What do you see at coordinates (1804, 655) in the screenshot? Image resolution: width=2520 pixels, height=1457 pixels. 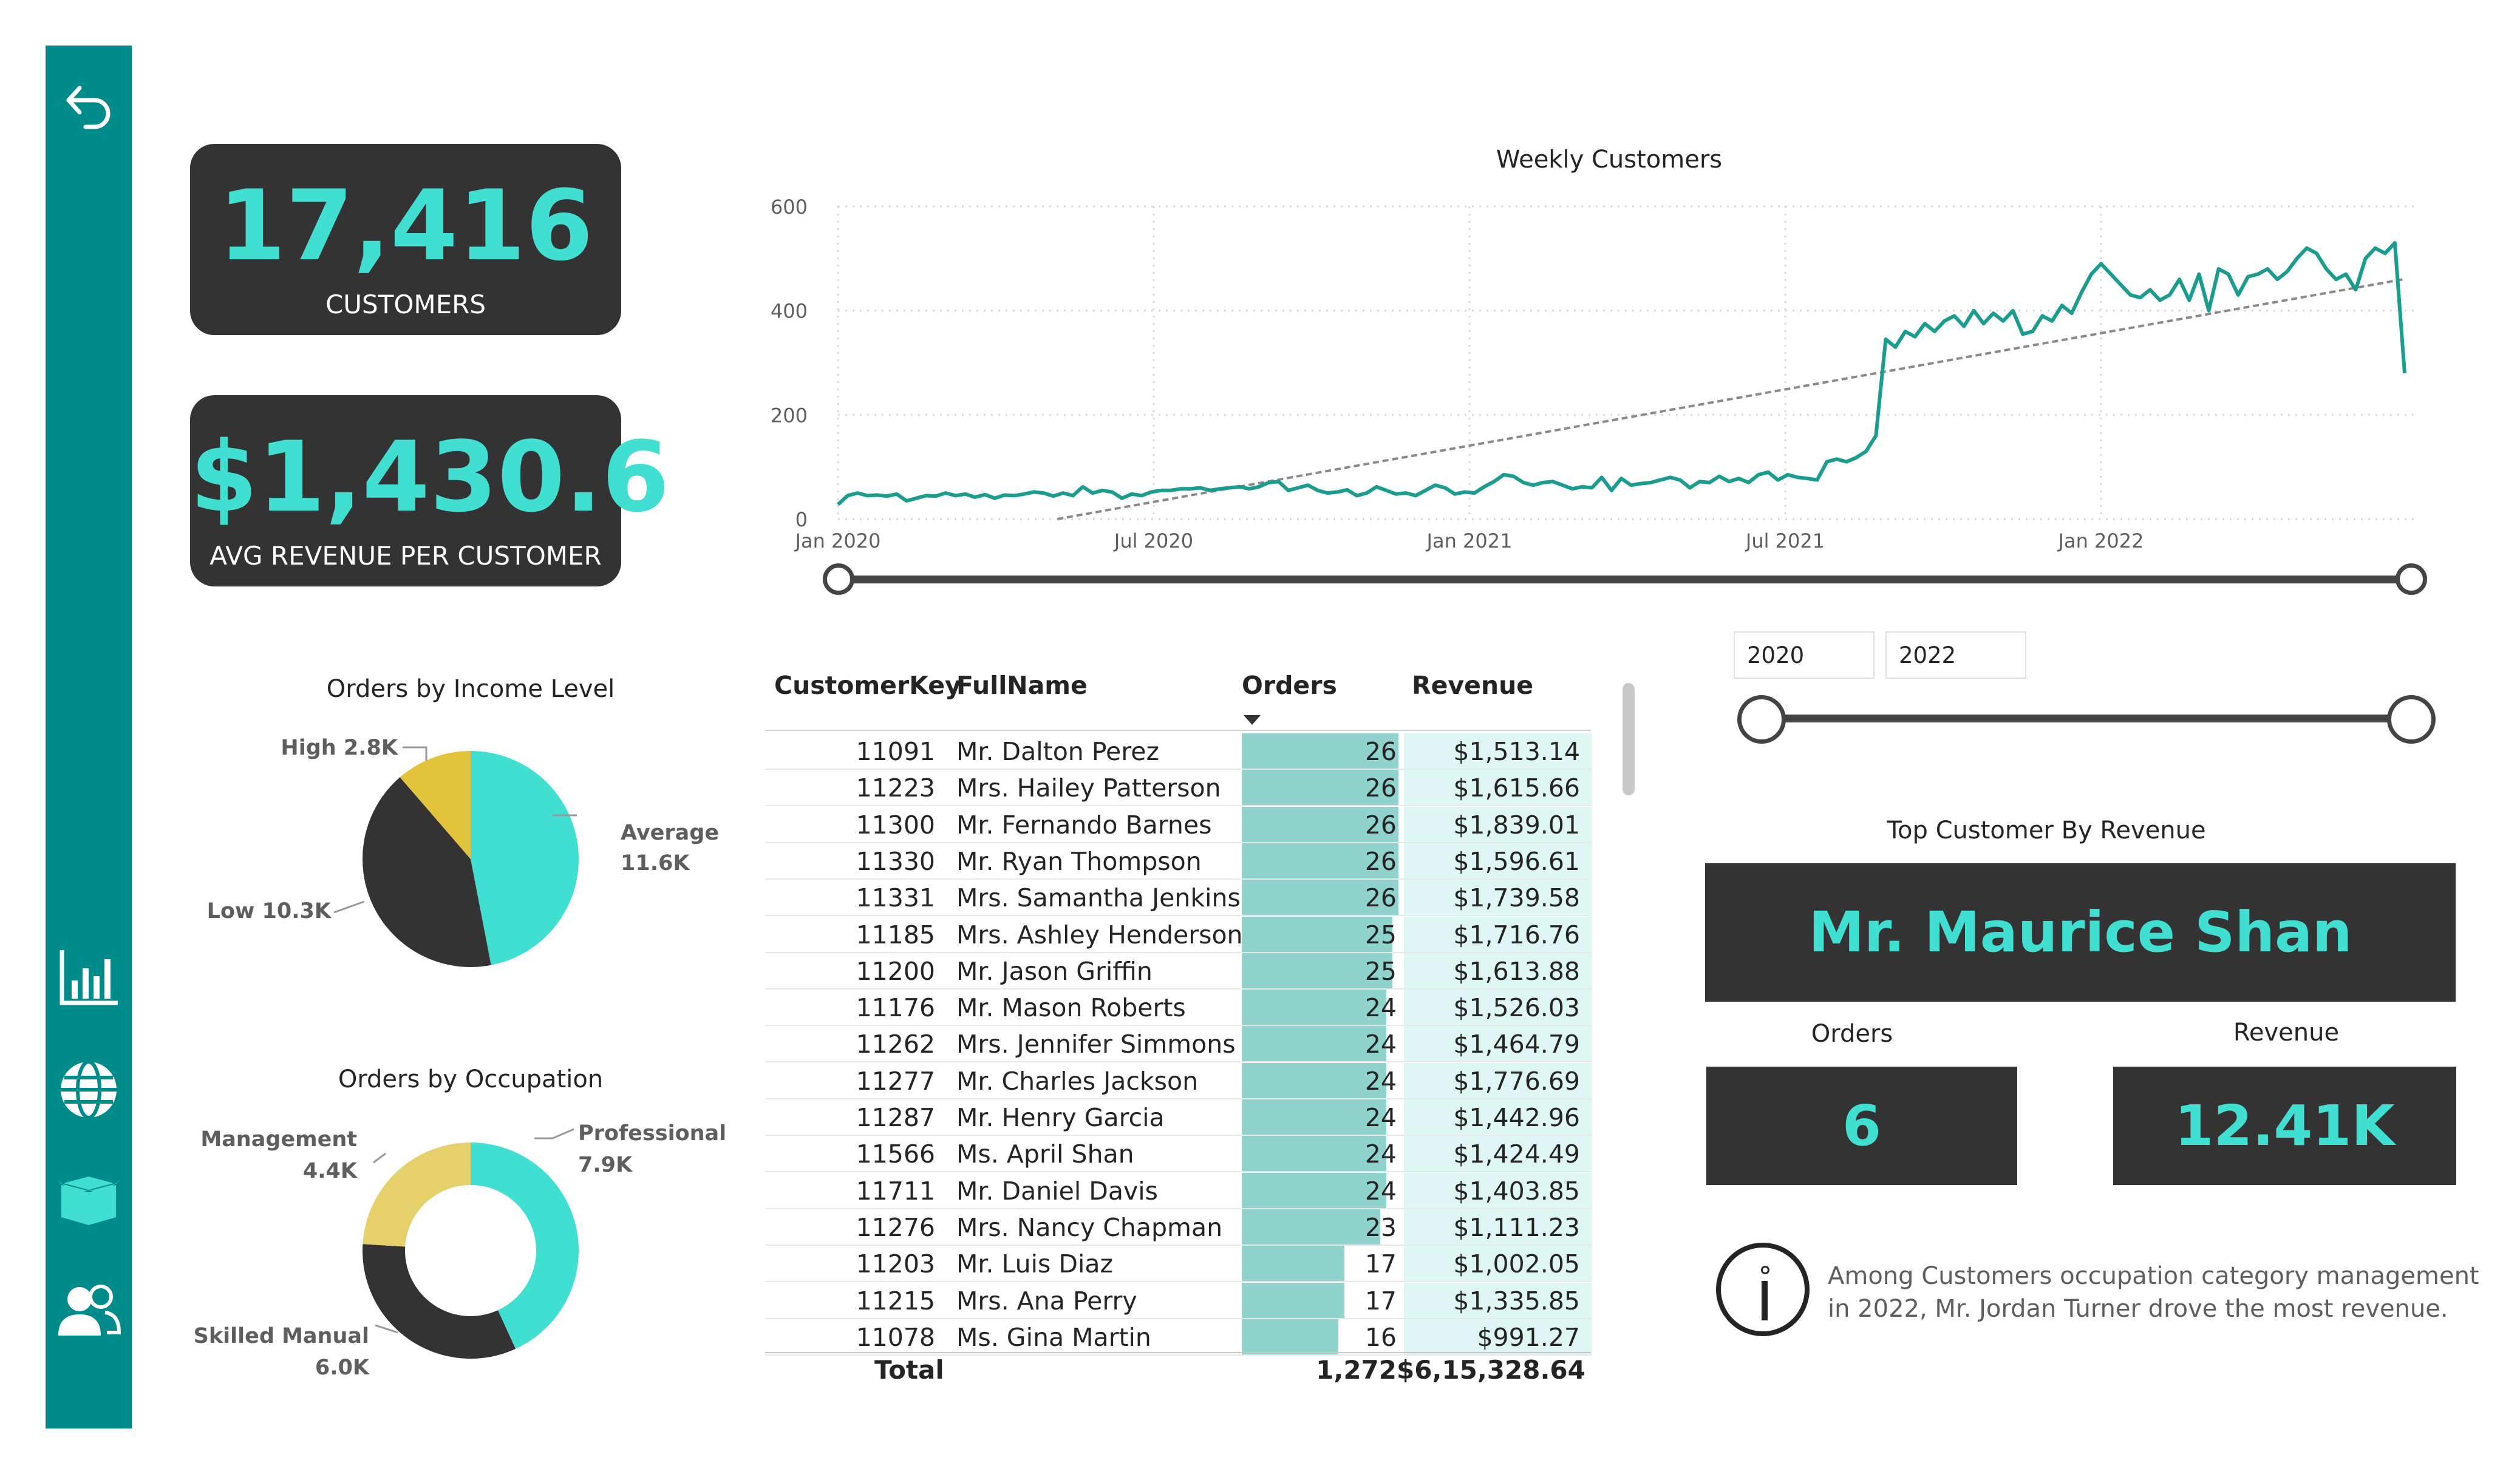 I see `year-start-input` at bounding box center [1804, 655].